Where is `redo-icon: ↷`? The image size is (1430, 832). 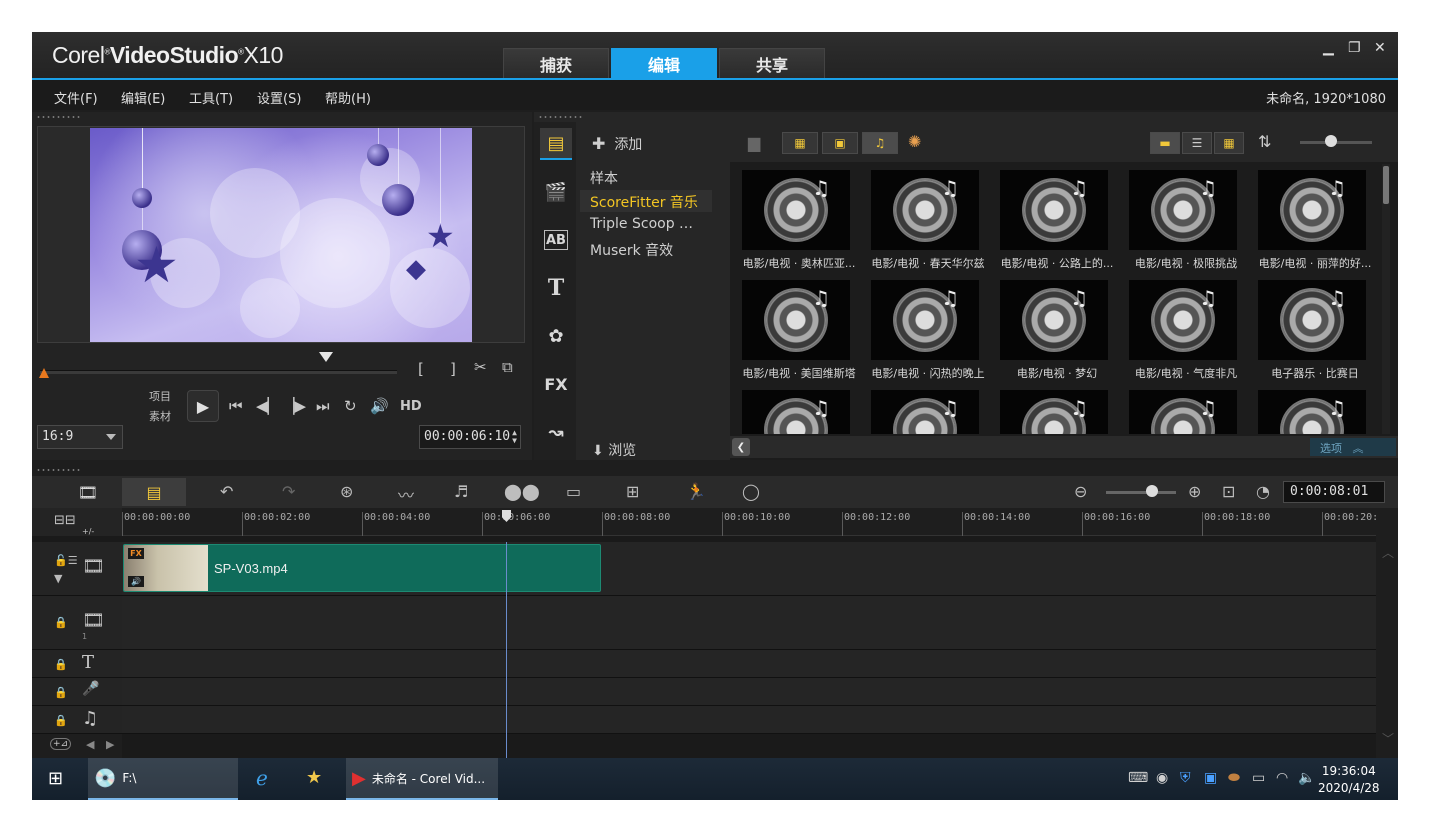 redo-icon: ↷ is located at coordinates (288, 491).